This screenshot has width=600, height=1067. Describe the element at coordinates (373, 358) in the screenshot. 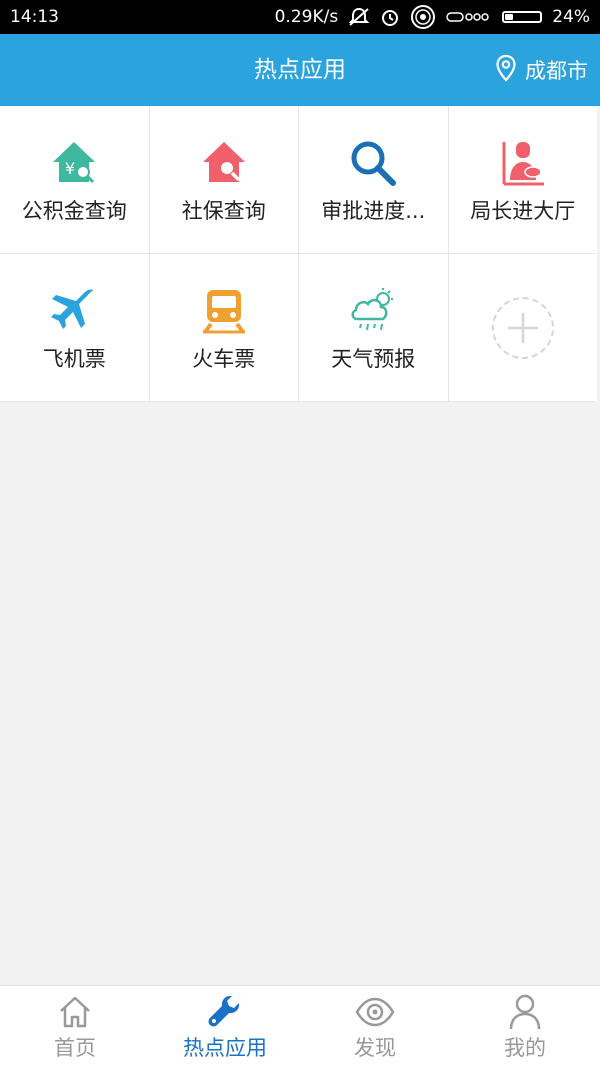

I see `app-tile-label: 天气预报` at that location.